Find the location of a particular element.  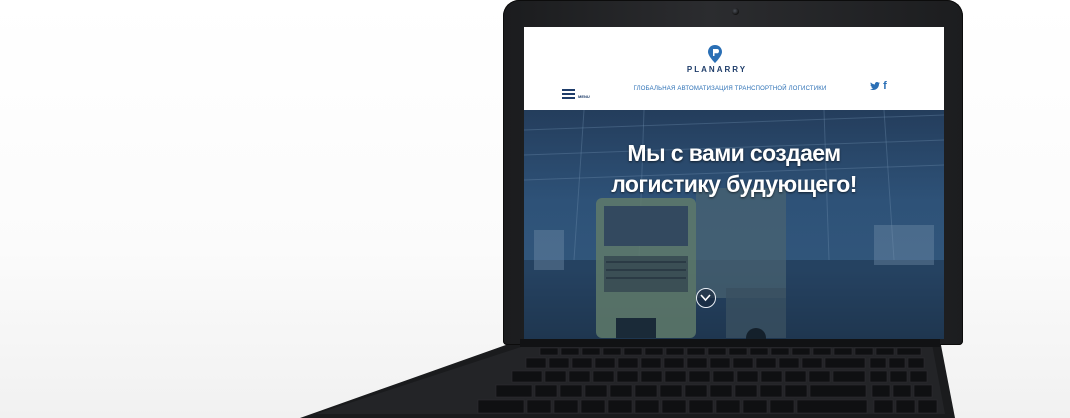

hero-title: Мы с вами создаем логистику будующего! is located at coordinates (734, 169).